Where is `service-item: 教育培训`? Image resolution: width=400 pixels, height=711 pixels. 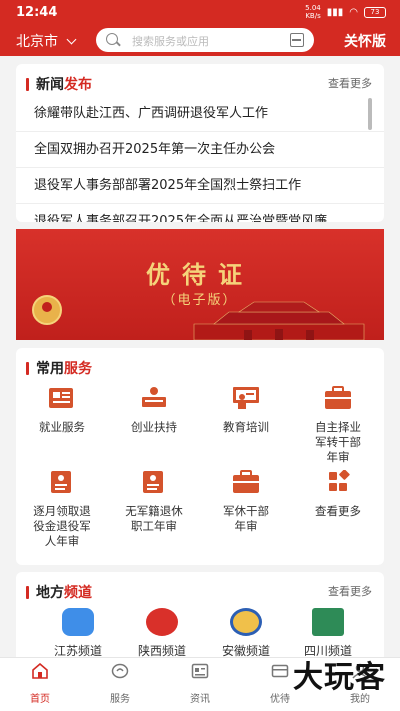
service-item: 教育培训 is located at coordinates (246, 410).